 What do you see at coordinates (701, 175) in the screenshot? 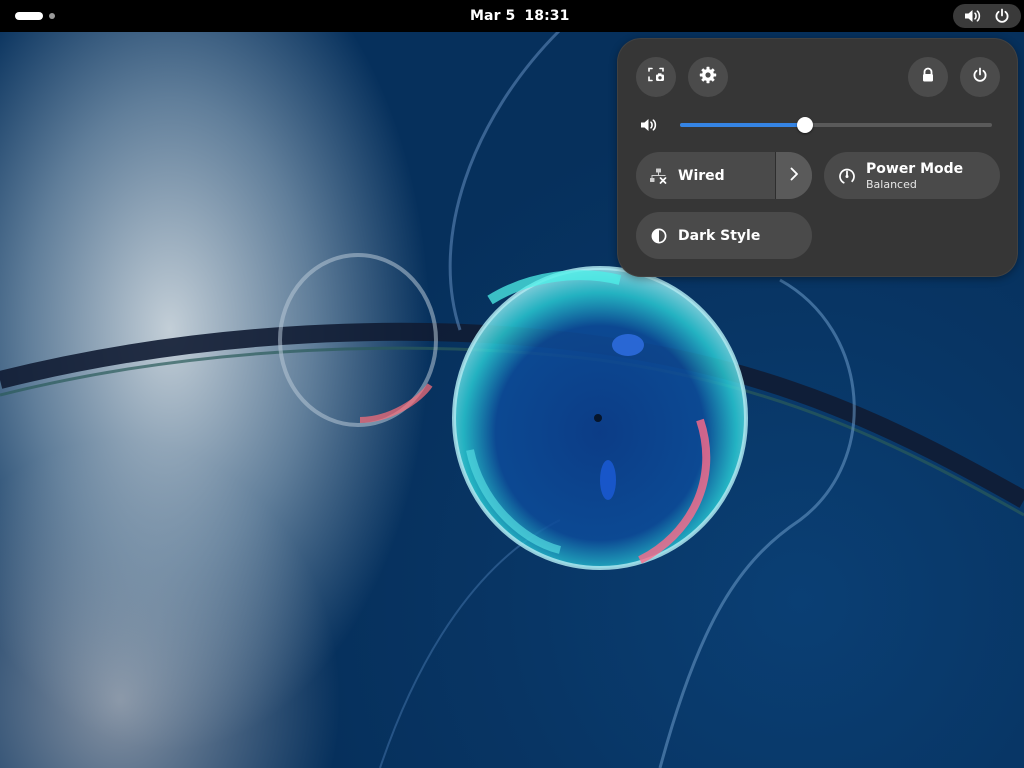
I see `wired-toggle-label: Wired` at bounding box center [701, 175].